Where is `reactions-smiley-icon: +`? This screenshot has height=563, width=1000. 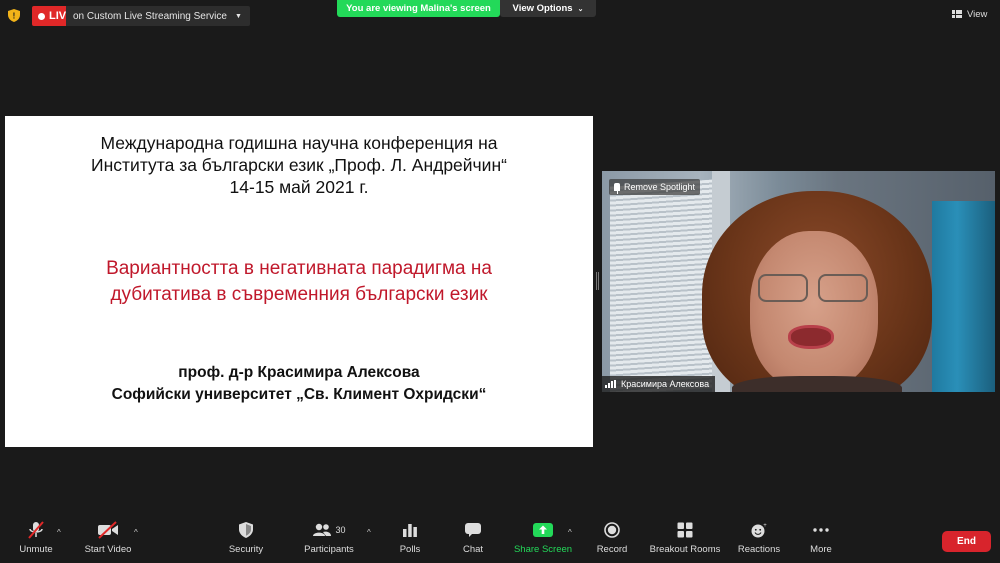
reactions-smiley-icon: + is located at coordinates (759, 530).